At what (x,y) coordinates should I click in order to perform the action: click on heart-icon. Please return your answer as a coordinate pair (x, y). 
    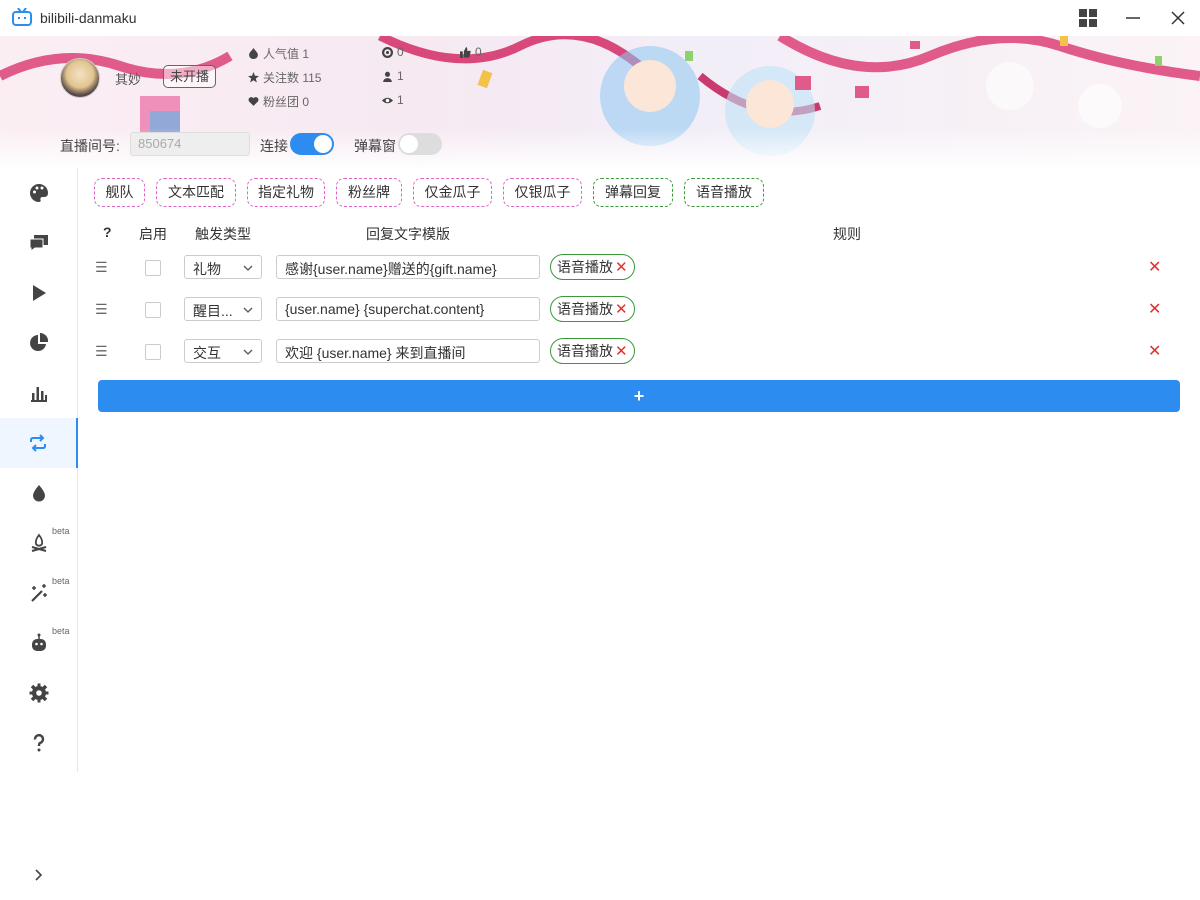
    Looking at the image, I should click on (253, 101).